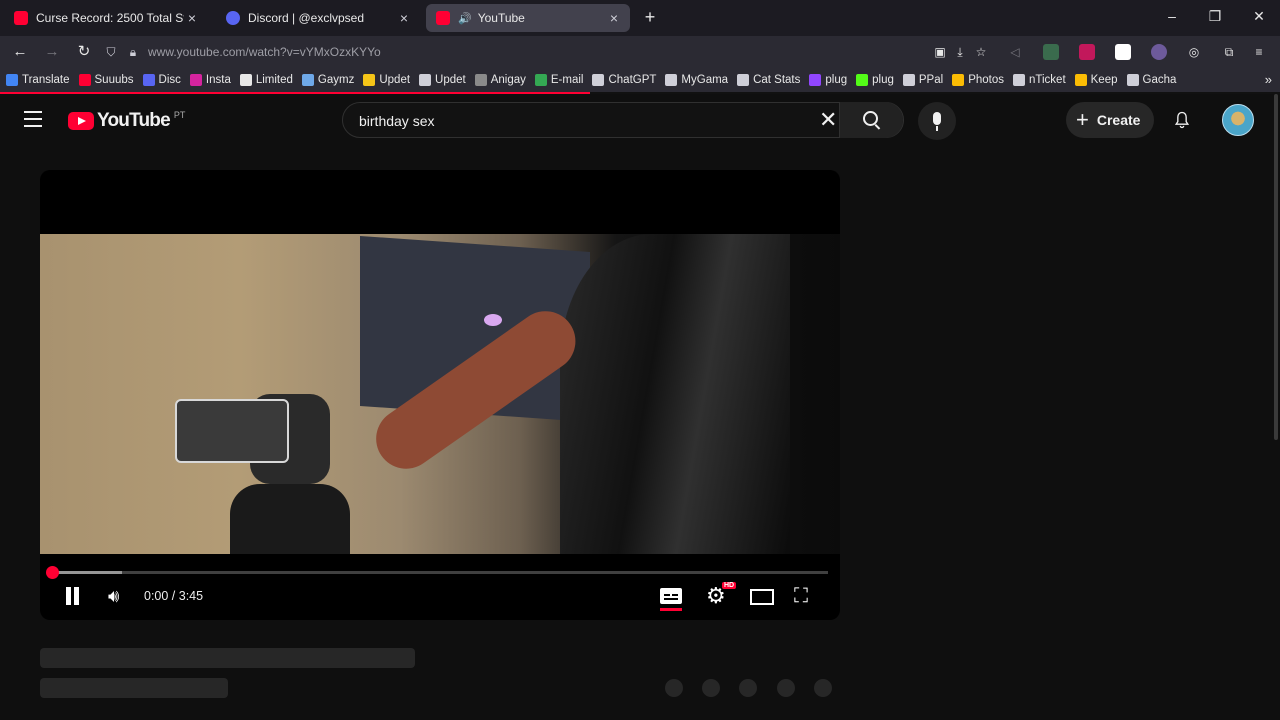  What do you see at coordinates (233, 18) in the screenshot?
I see `discord-favicon-icon` at bounding box center [233, 18].